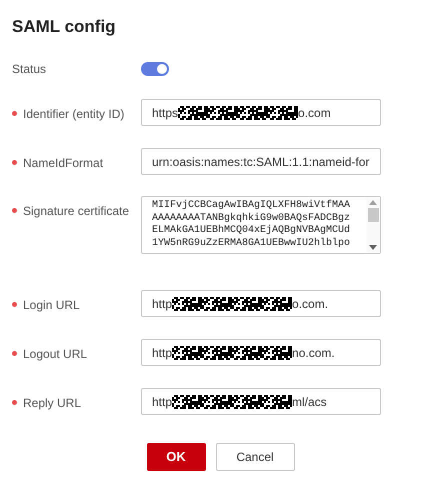 Image resolution: width=430 pixels, height=488 pixels. I want to click on input-field: http ml/acs, so click(261, 401).